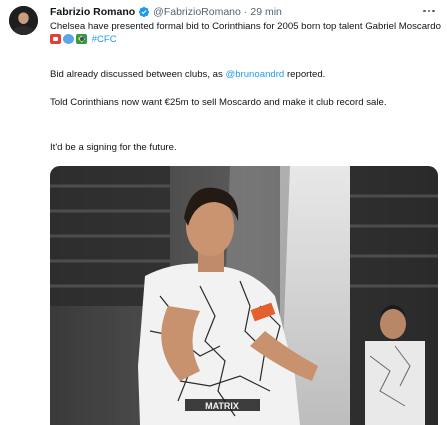 This screenshot has width=447, height=425. What do you see at coordinates (222, 406) in the screenshot?
I see `sponsor-text: MATRIX` at bounding box center [222, 406].